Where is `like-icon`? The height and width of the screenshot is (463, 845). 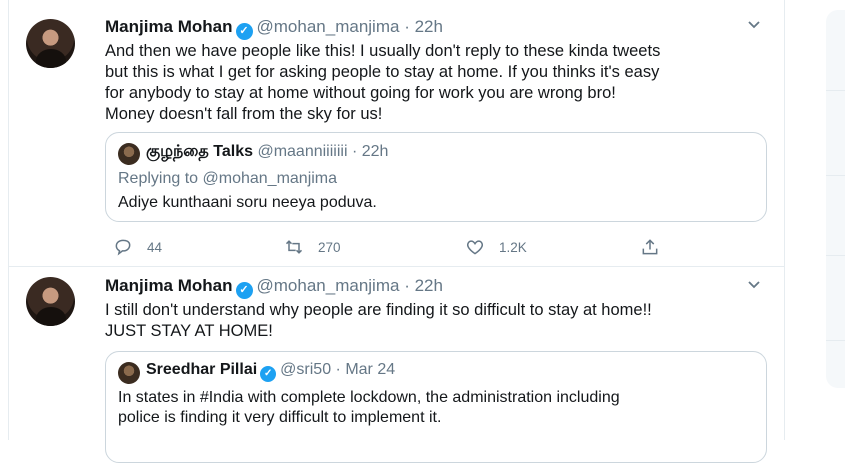
like-icon is located at coordinates (475, 247).